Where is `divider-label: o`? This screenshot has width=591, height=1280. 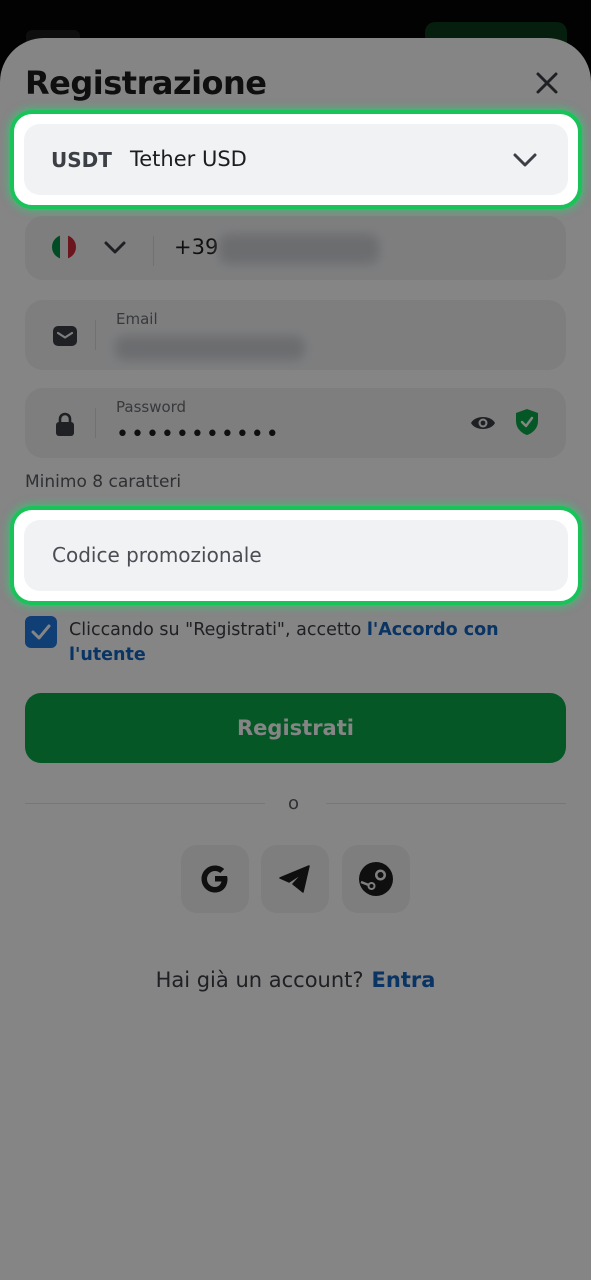
divider-label: o is located at coordinates (294, 803).